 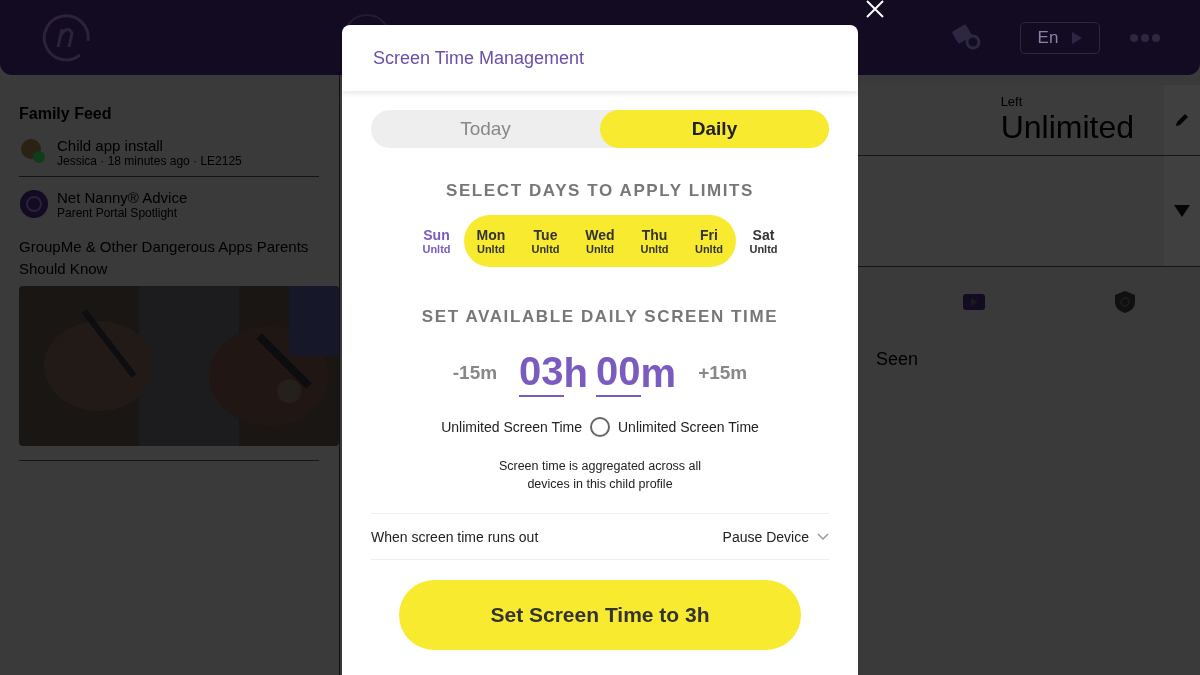 I want to click on section-heading: SELECT DAYS TO APPLY LIMITS, so click(x=600, y=191).